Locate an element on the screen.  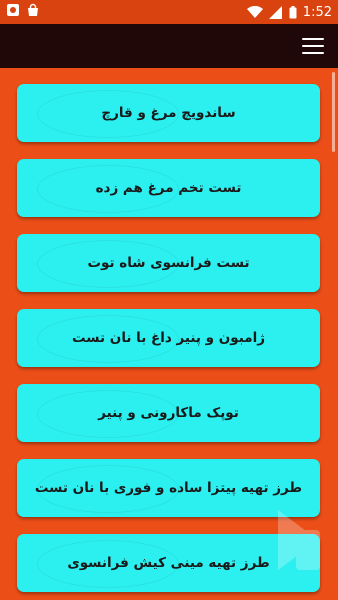
list-item-label: طرز تهیه مینی کیش فرانسوی is located at coordinates (168, 563).